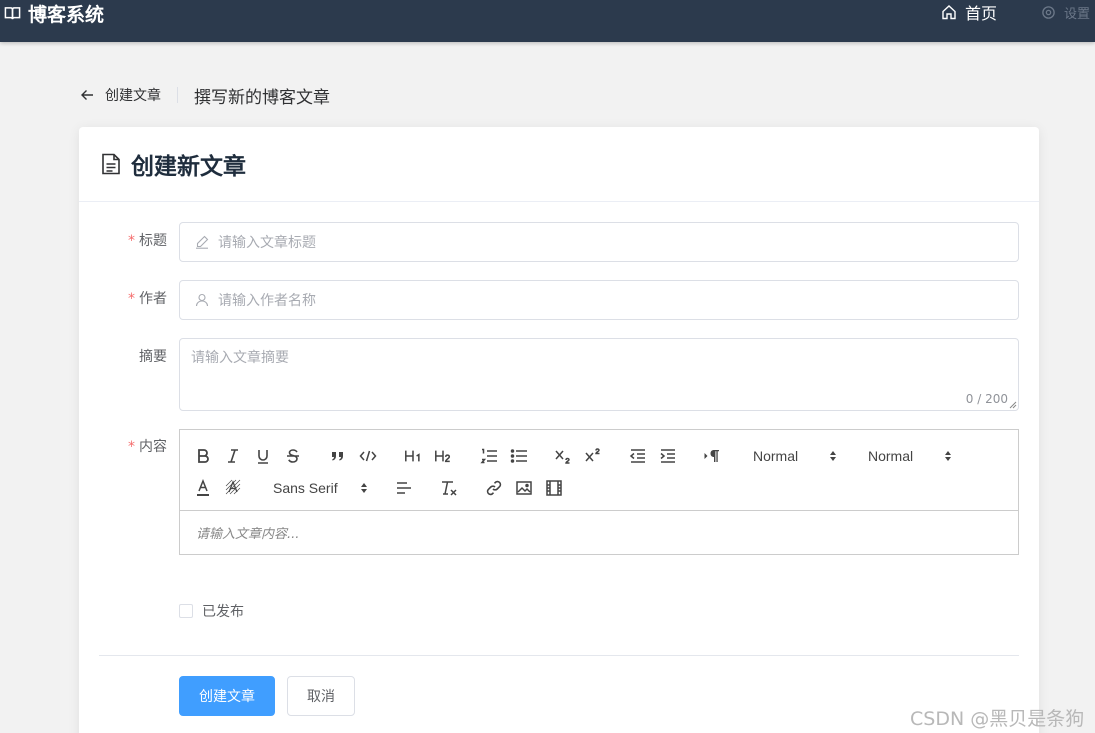 Image resolution: width=1095 pixels, height=733 pixels. Describe the element at coordinates (449, 488) in the screenshot. I see `clean-format-icon` at that location.